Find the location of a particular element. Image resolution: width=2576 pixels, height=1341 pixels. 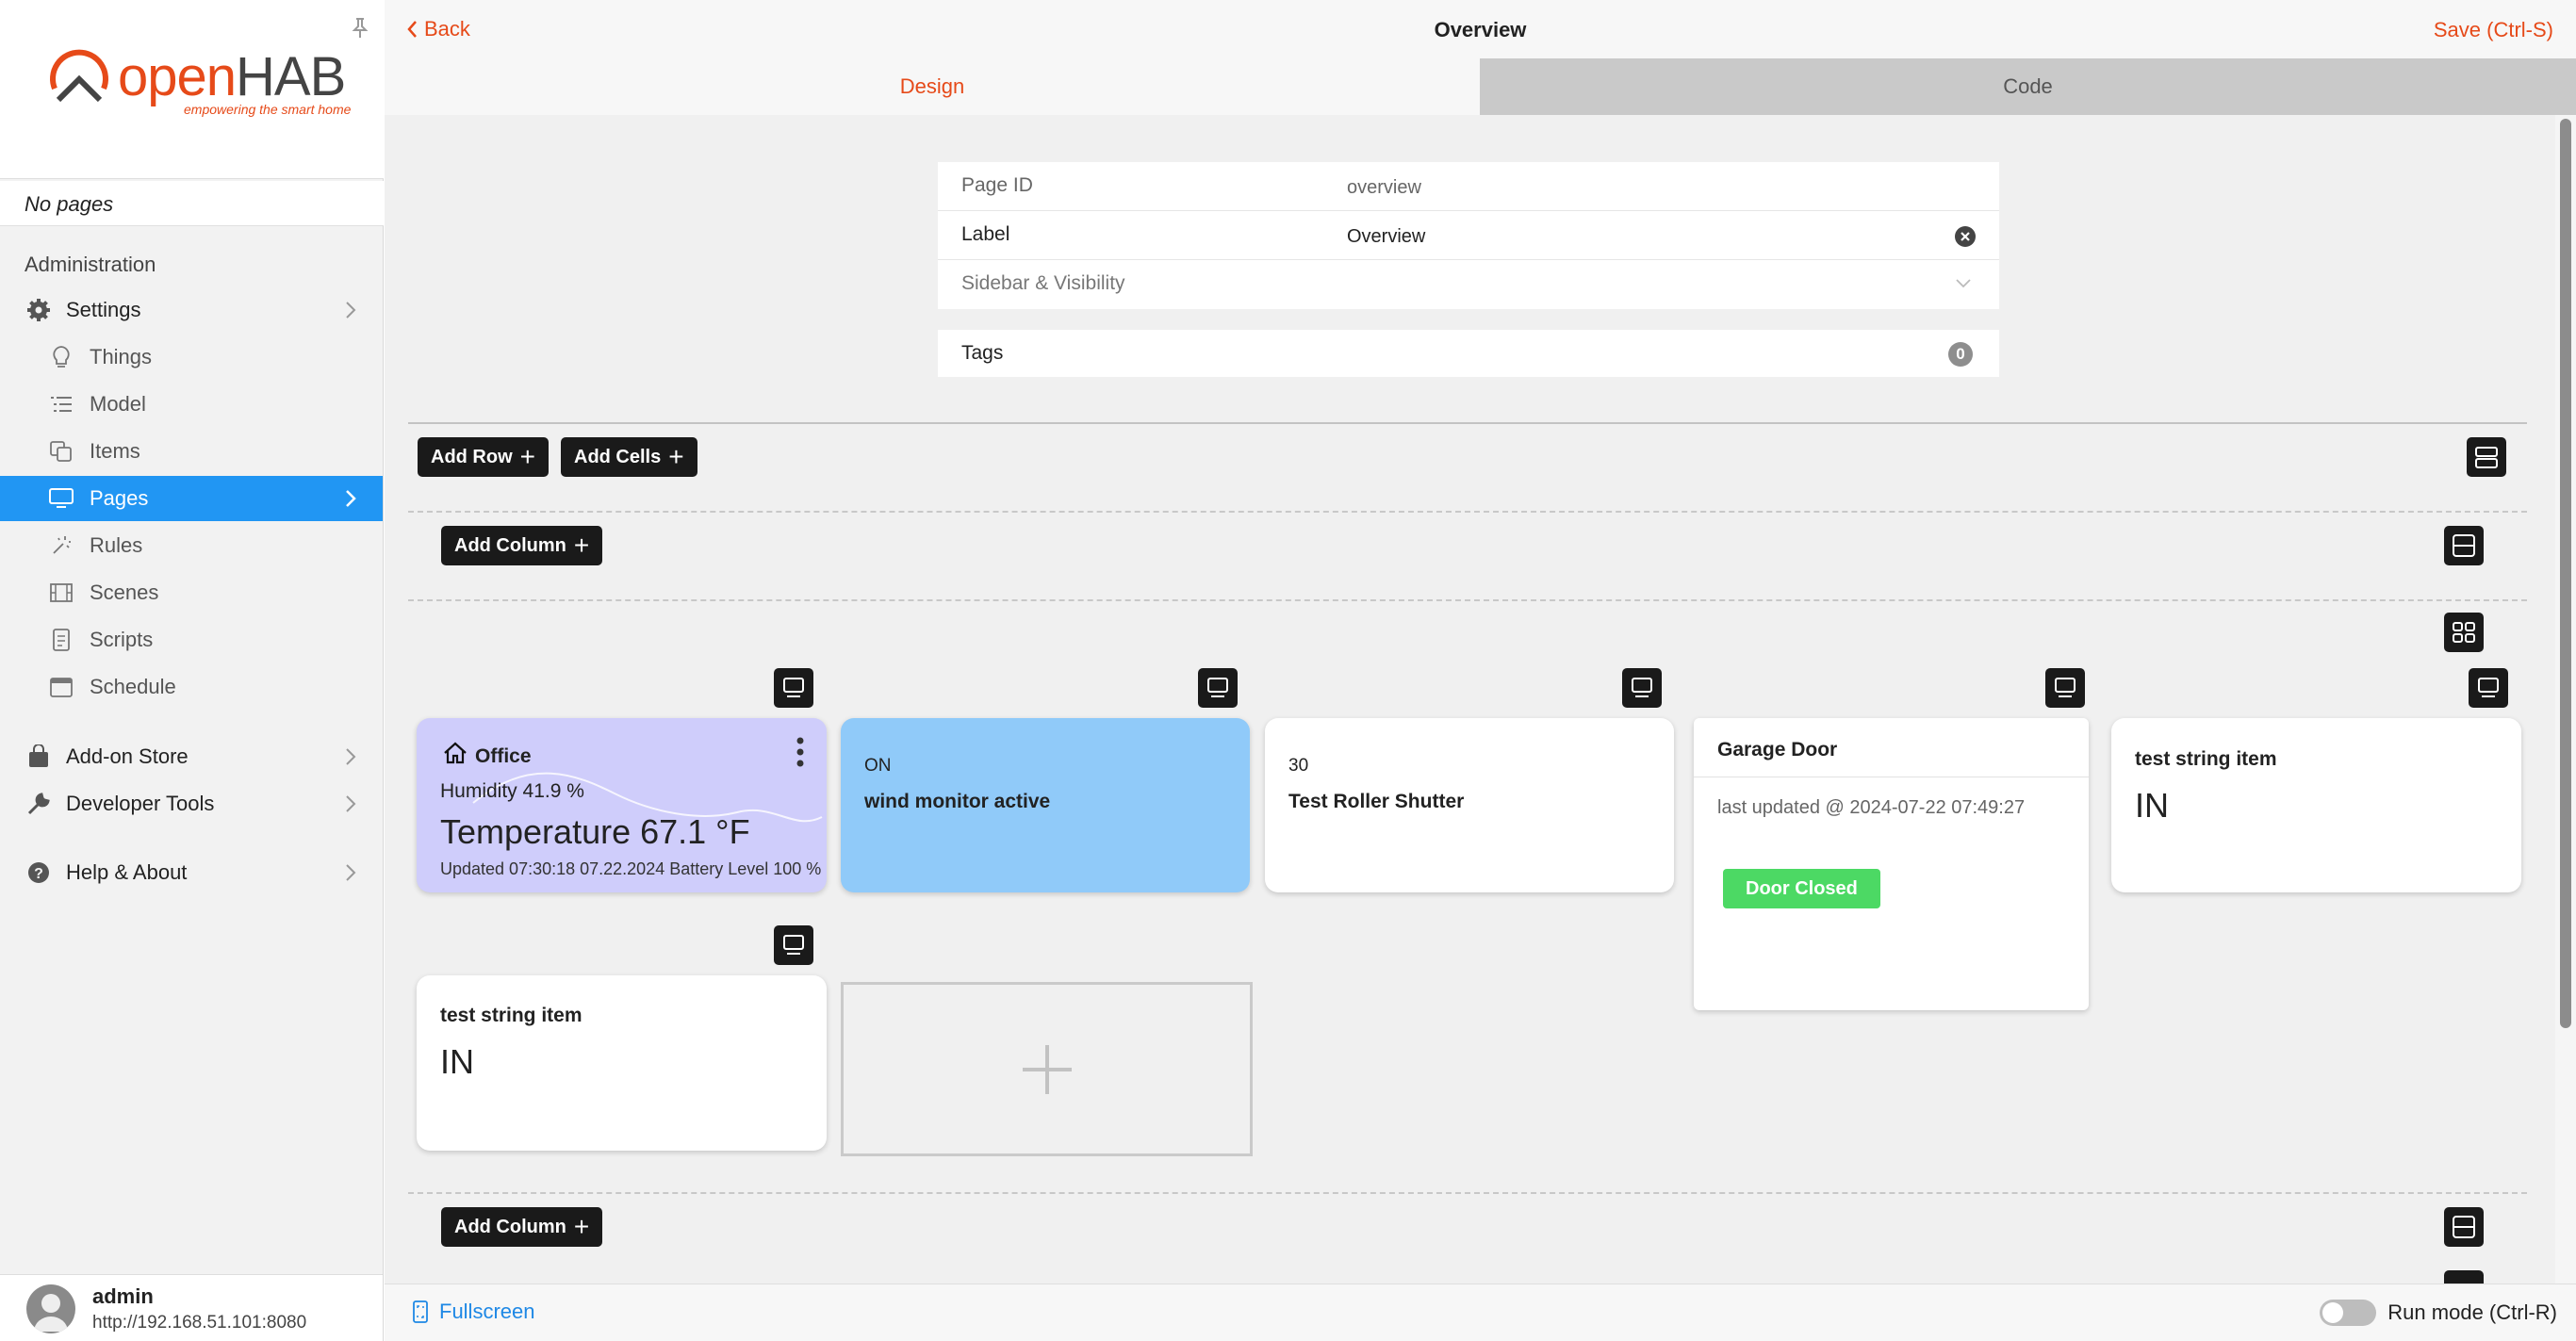

back-button: Back is located at coordinates (437, 29).